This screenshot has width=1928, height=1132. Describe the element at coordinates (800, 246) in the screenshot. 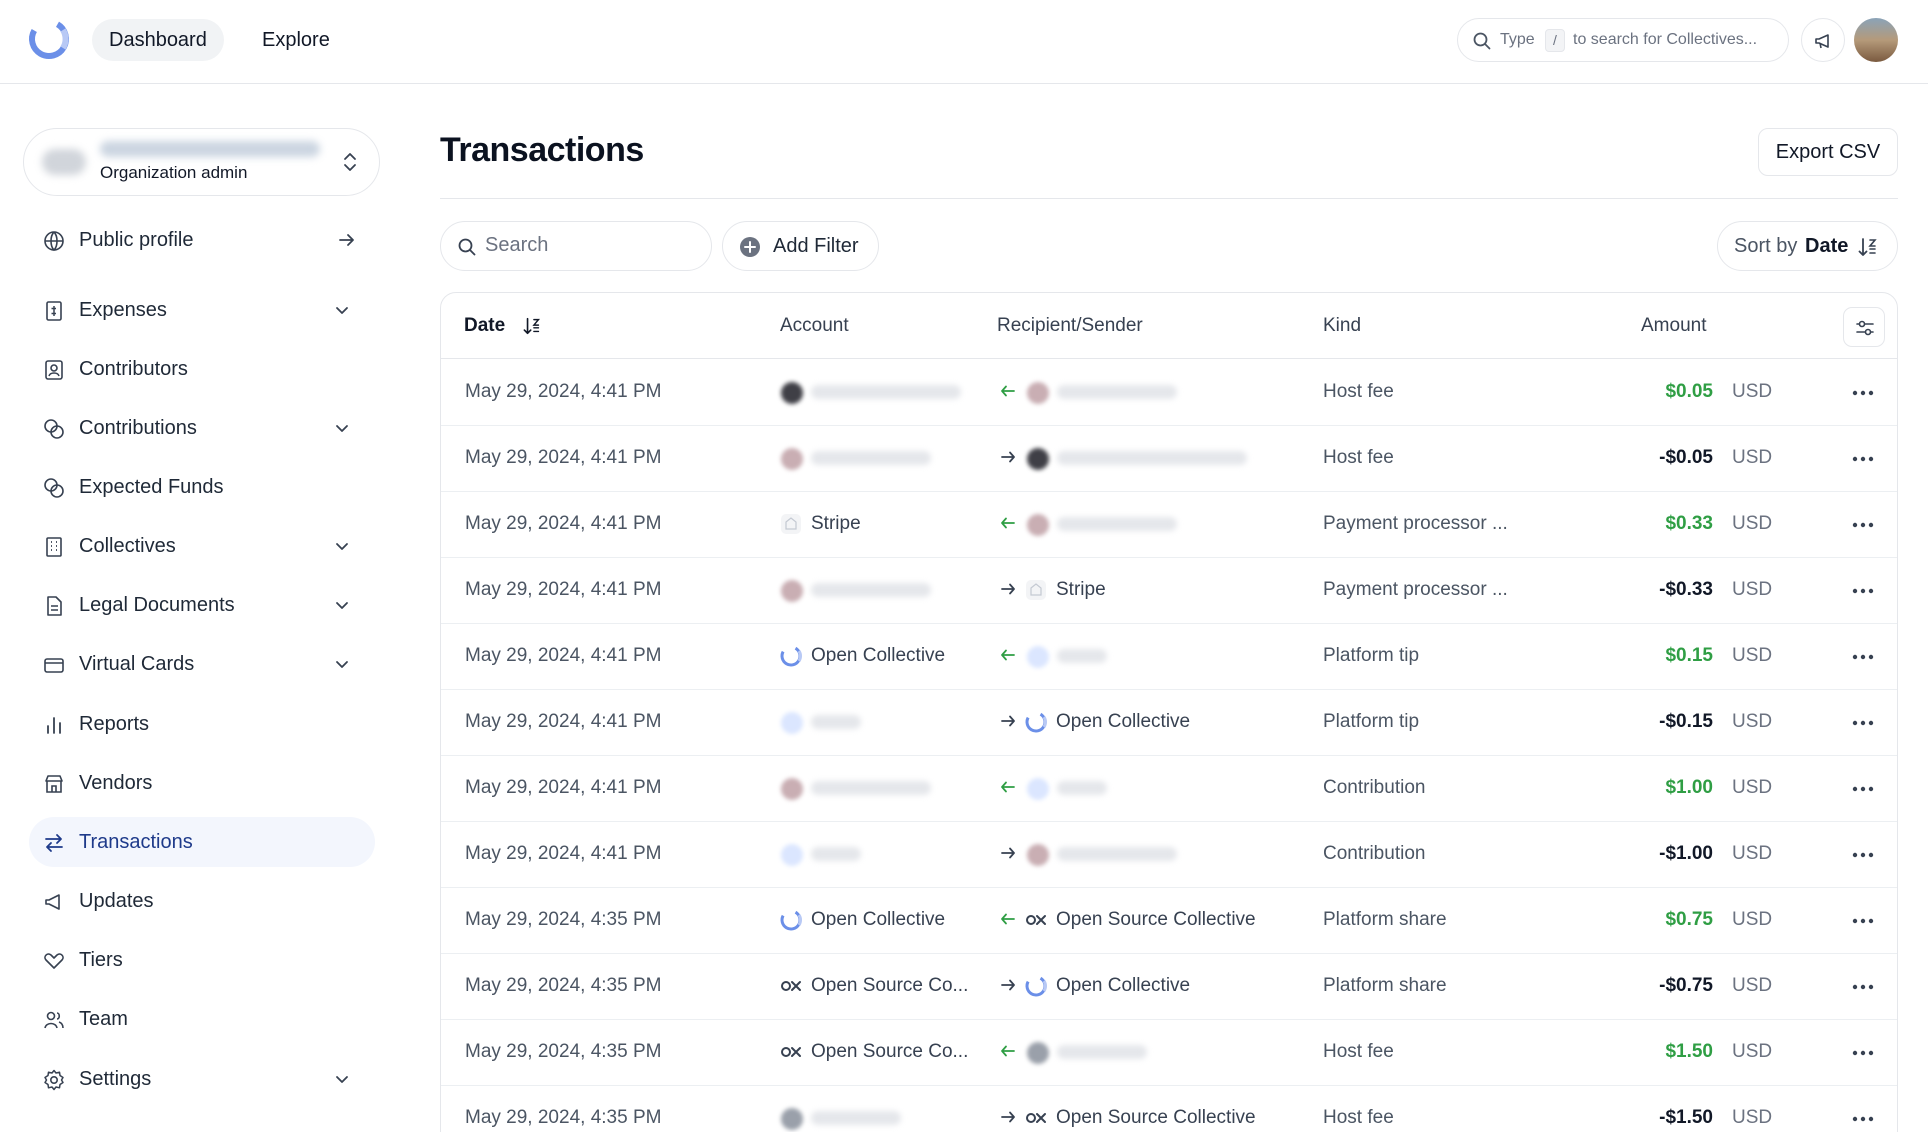

I see `add-filter-button: Add Filter` at that location.